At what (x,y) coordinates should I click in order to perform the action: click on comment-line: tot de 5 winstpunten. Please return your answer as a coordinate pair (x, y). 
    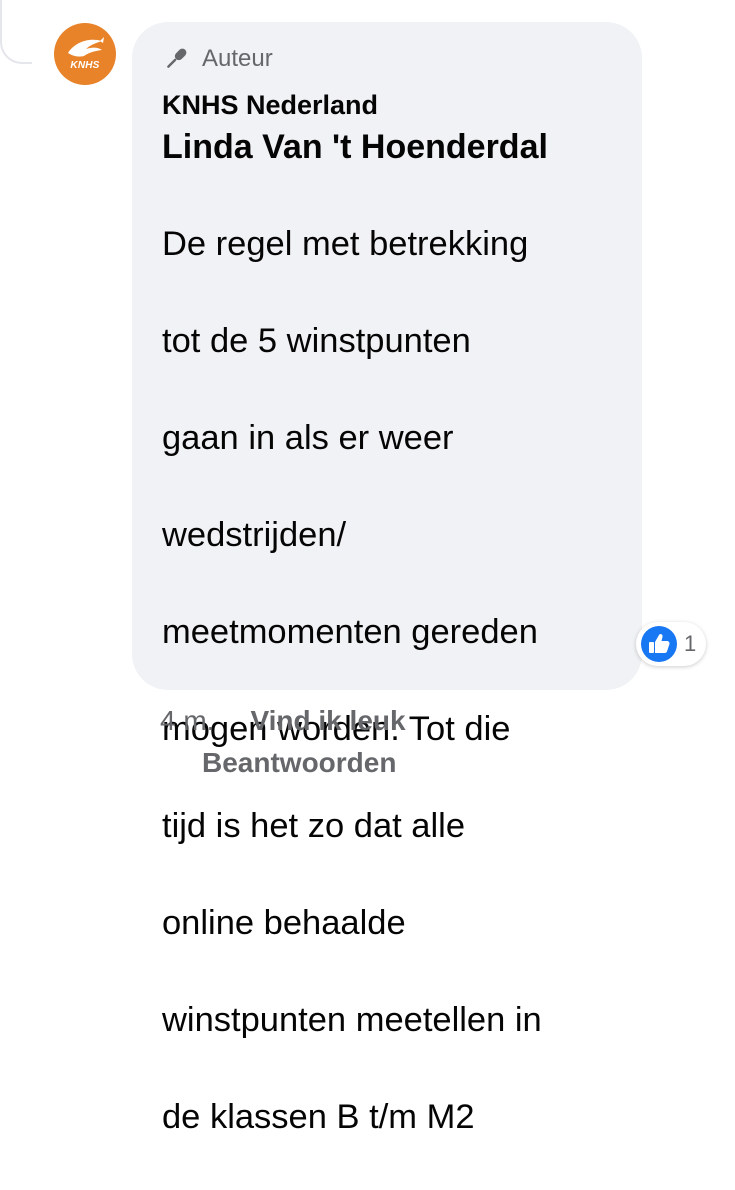
    Looking at the image, I should click on (316, 340).